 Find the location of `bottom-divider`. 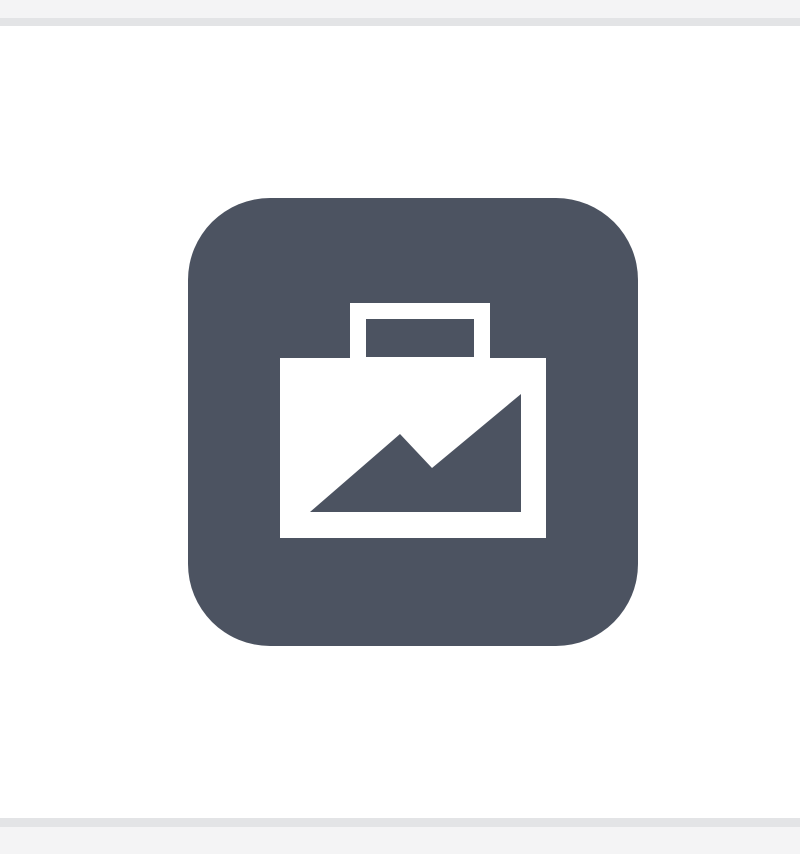

bottom-divider is located at coordinates (400, 822).